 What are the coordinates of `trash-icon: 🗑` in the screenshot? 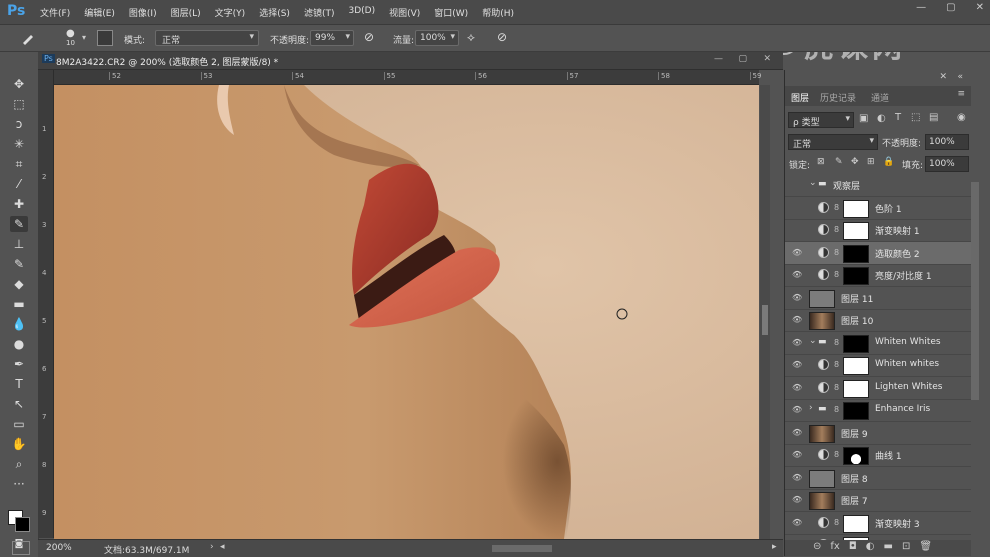 It's located at (925, 546).